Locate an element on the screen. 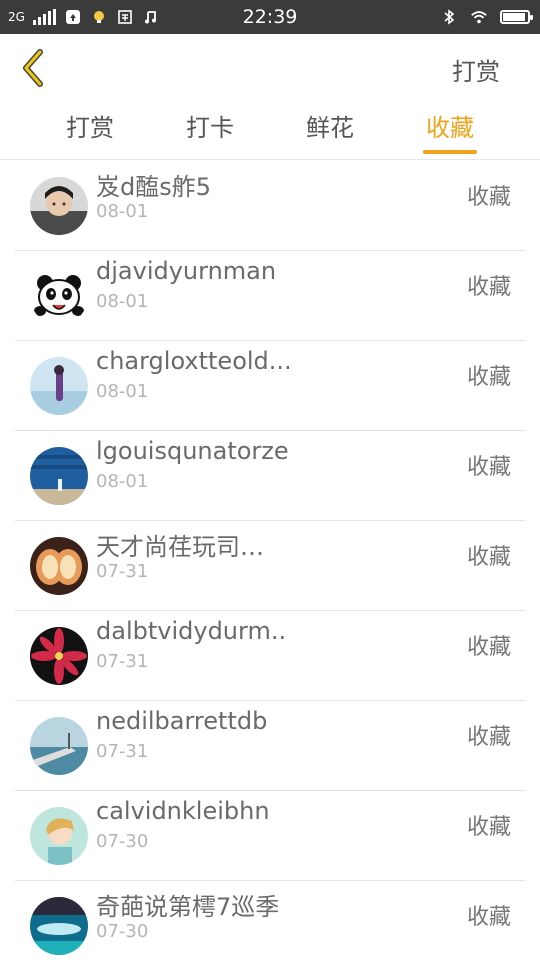 This screenshot has height=960, width=540. tab-flowers: 鲜花 is located at coordinates (330, 130).